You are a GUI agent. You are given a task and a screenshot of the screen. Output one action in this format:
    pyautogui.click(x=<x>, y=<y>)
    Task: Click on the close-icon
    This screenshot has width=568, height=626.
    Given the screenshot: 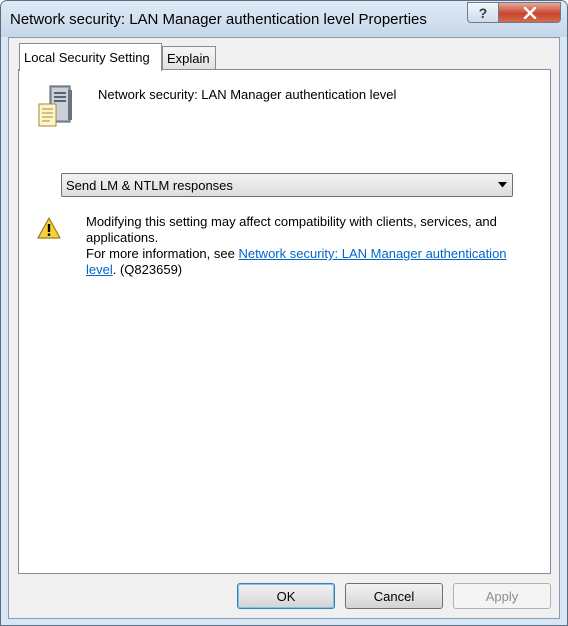 What is the action you would take?
    pyautogui.click(x=529, y=12)
    